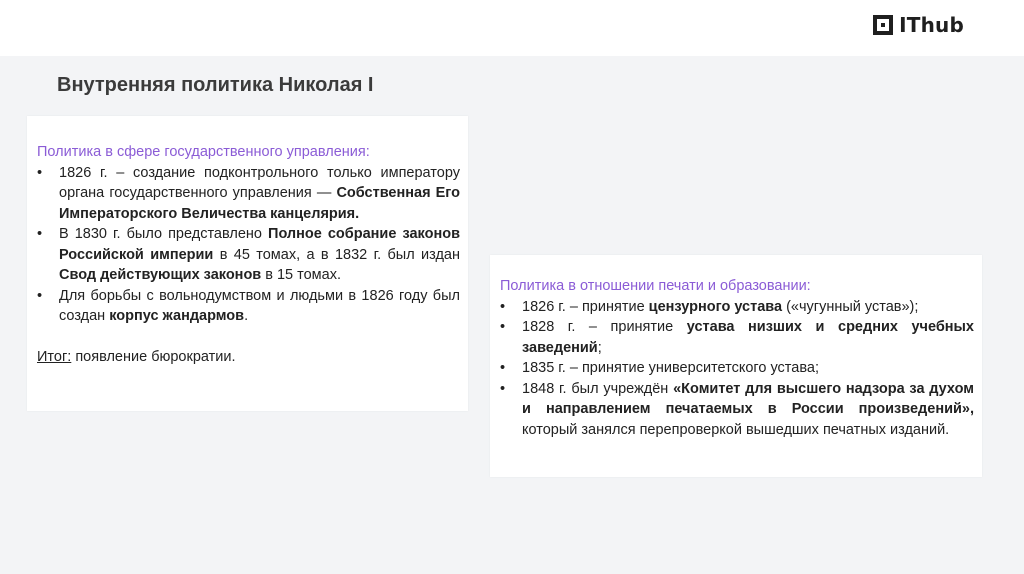  What do you see at coordinates (54, 356) in the screenshot?
I see `summary-label: Итог:` at bounding box center [54, 356].